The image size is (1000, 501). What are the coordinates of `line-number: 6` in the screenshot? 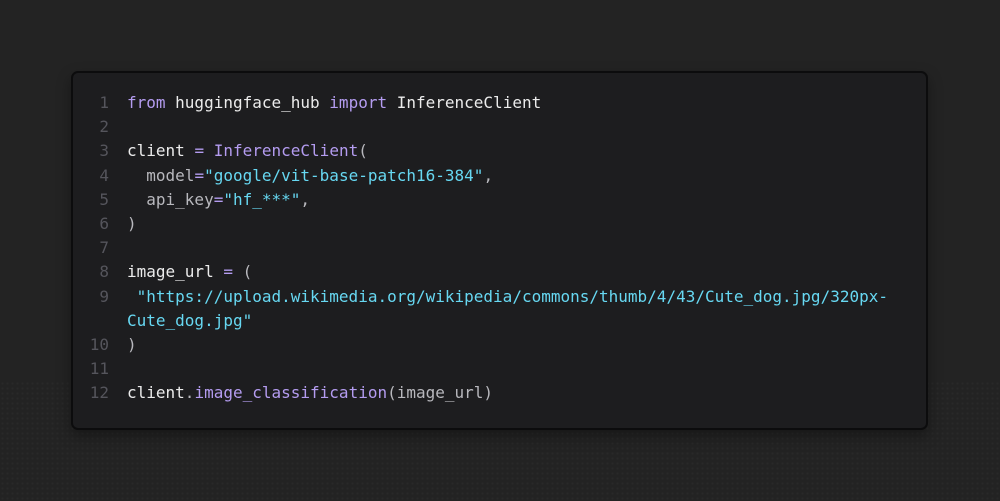 It's located at (104, 223).